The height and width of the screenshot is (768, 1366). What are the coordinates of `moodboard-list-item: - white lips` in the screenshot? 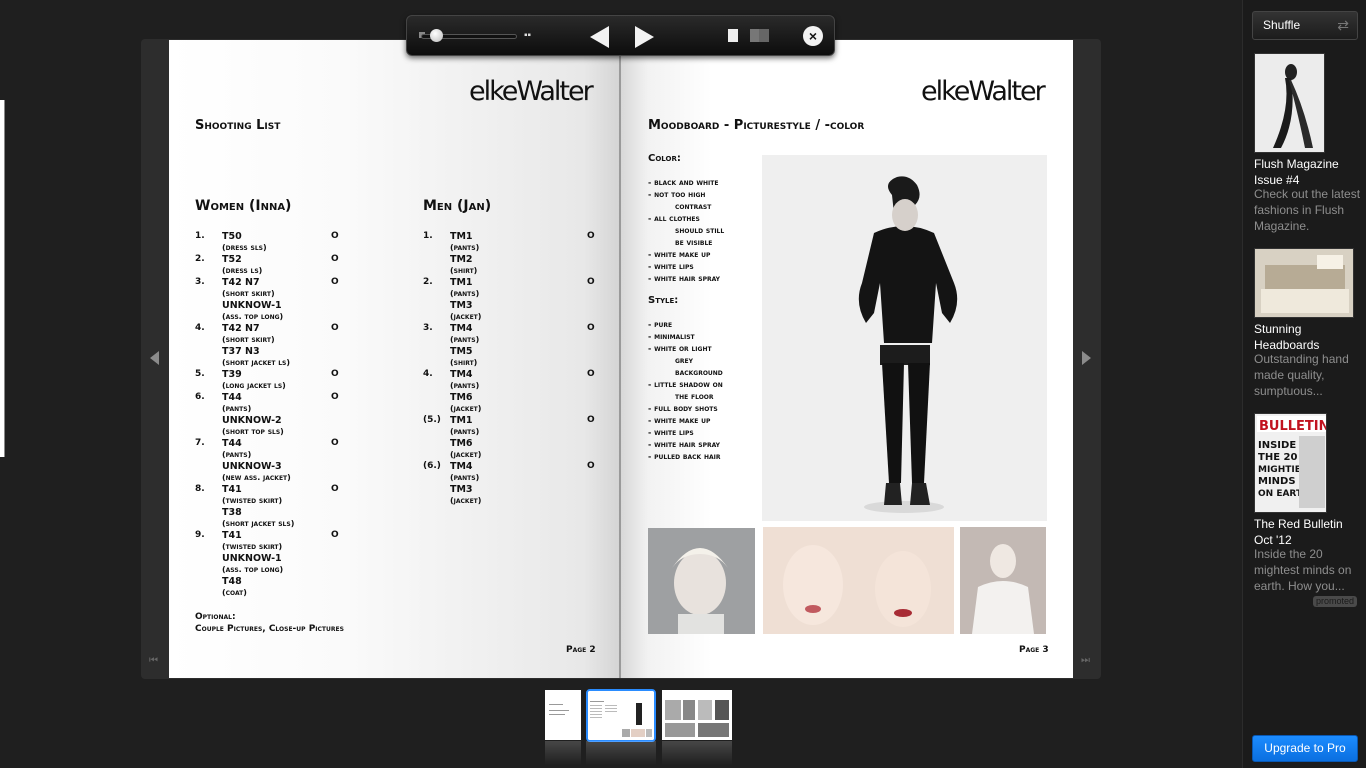 It's located at (671, 266).